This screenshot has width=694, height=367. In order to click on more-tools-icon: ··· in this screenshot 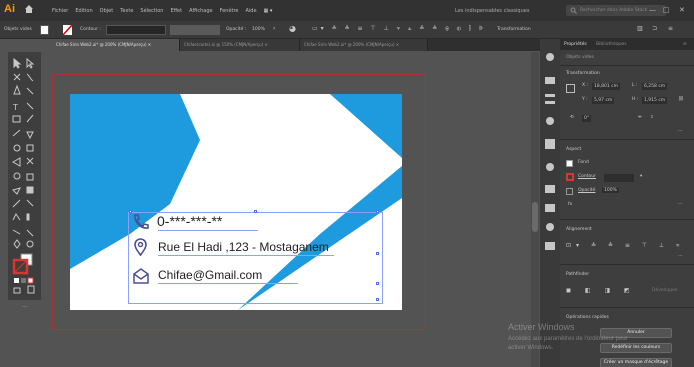, I will do `click(25, 307)`.